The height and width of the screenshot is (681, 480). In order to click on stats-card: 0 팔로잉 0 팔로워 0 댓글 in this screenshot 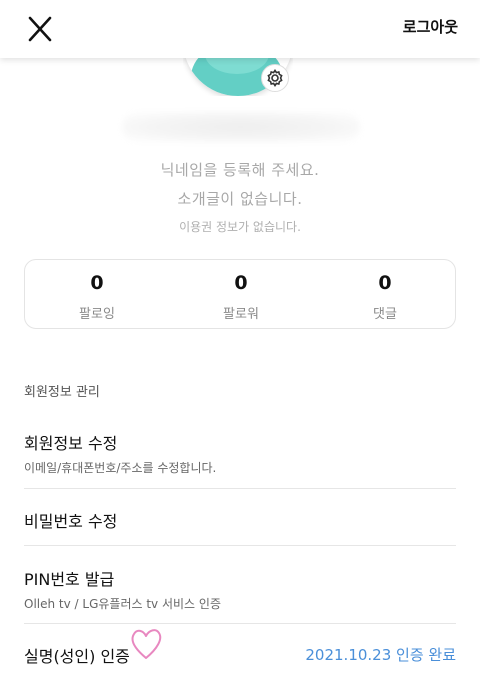, I will do `click(240, 294)`.